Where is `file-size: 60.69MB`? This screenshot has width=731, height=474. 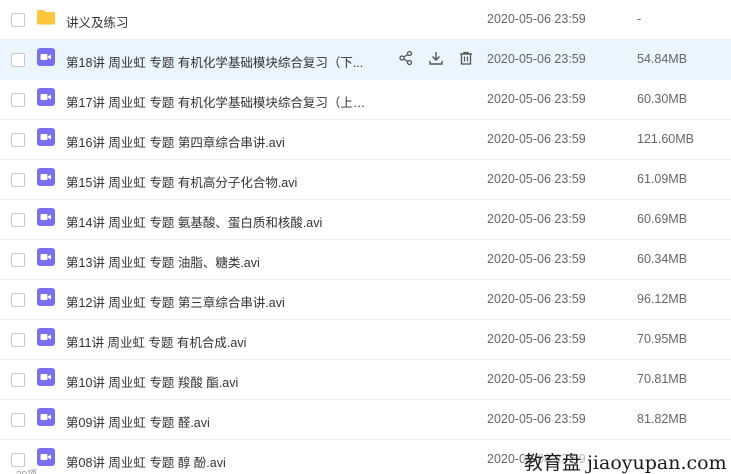
file-size: 60.69MB is located at coordinates (662, 219).